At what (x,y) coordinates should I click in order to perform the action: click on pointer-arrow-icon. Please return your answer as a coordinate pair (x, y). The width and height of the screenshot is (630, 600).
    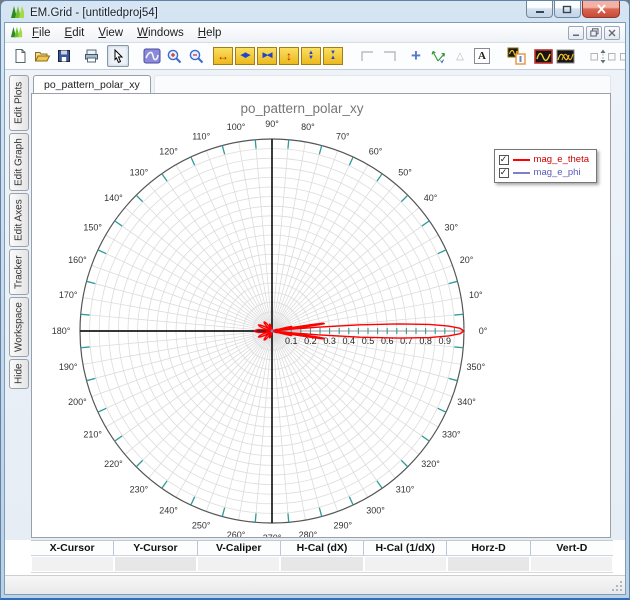
    Looking at the image, I should click on (119, 55).